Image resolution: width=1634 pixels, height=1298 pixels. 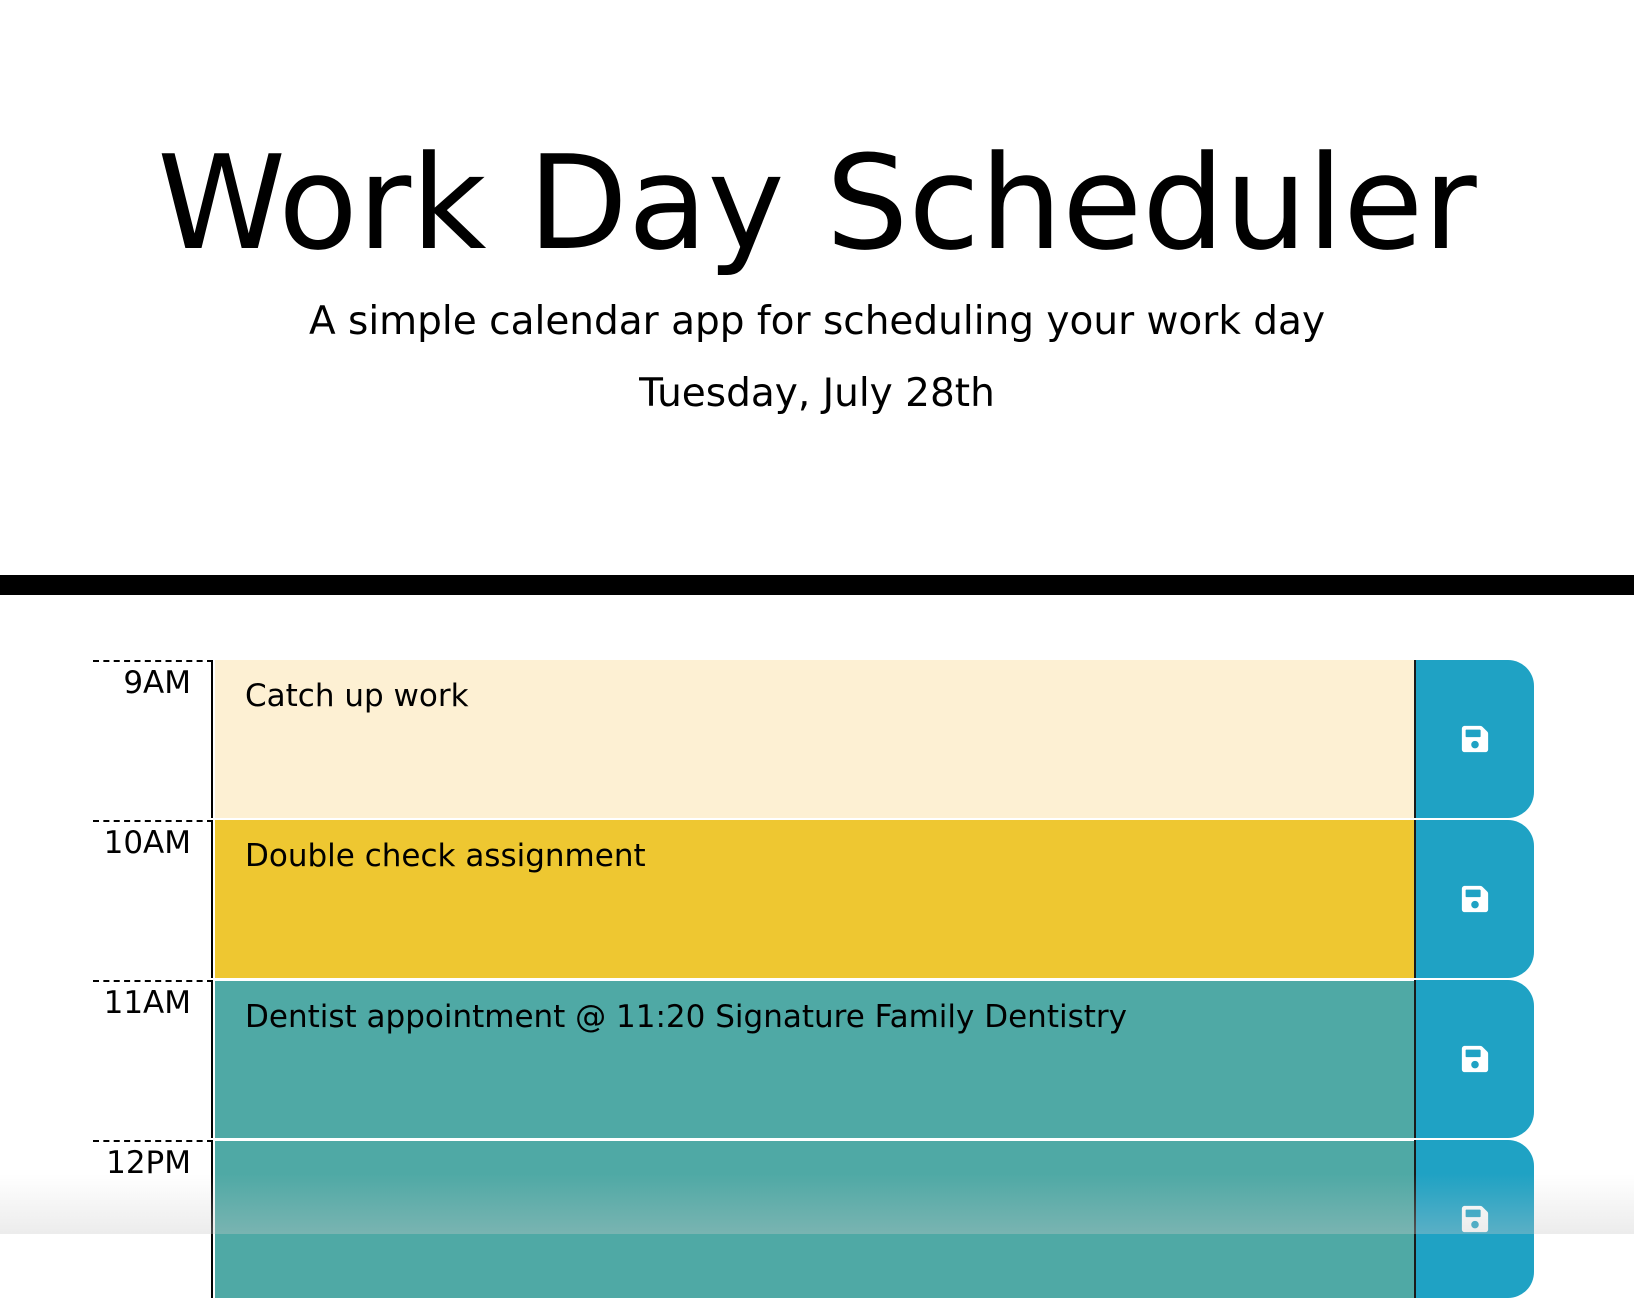 I want to click on hour-label: 10AM, so click(x=153, y=899).